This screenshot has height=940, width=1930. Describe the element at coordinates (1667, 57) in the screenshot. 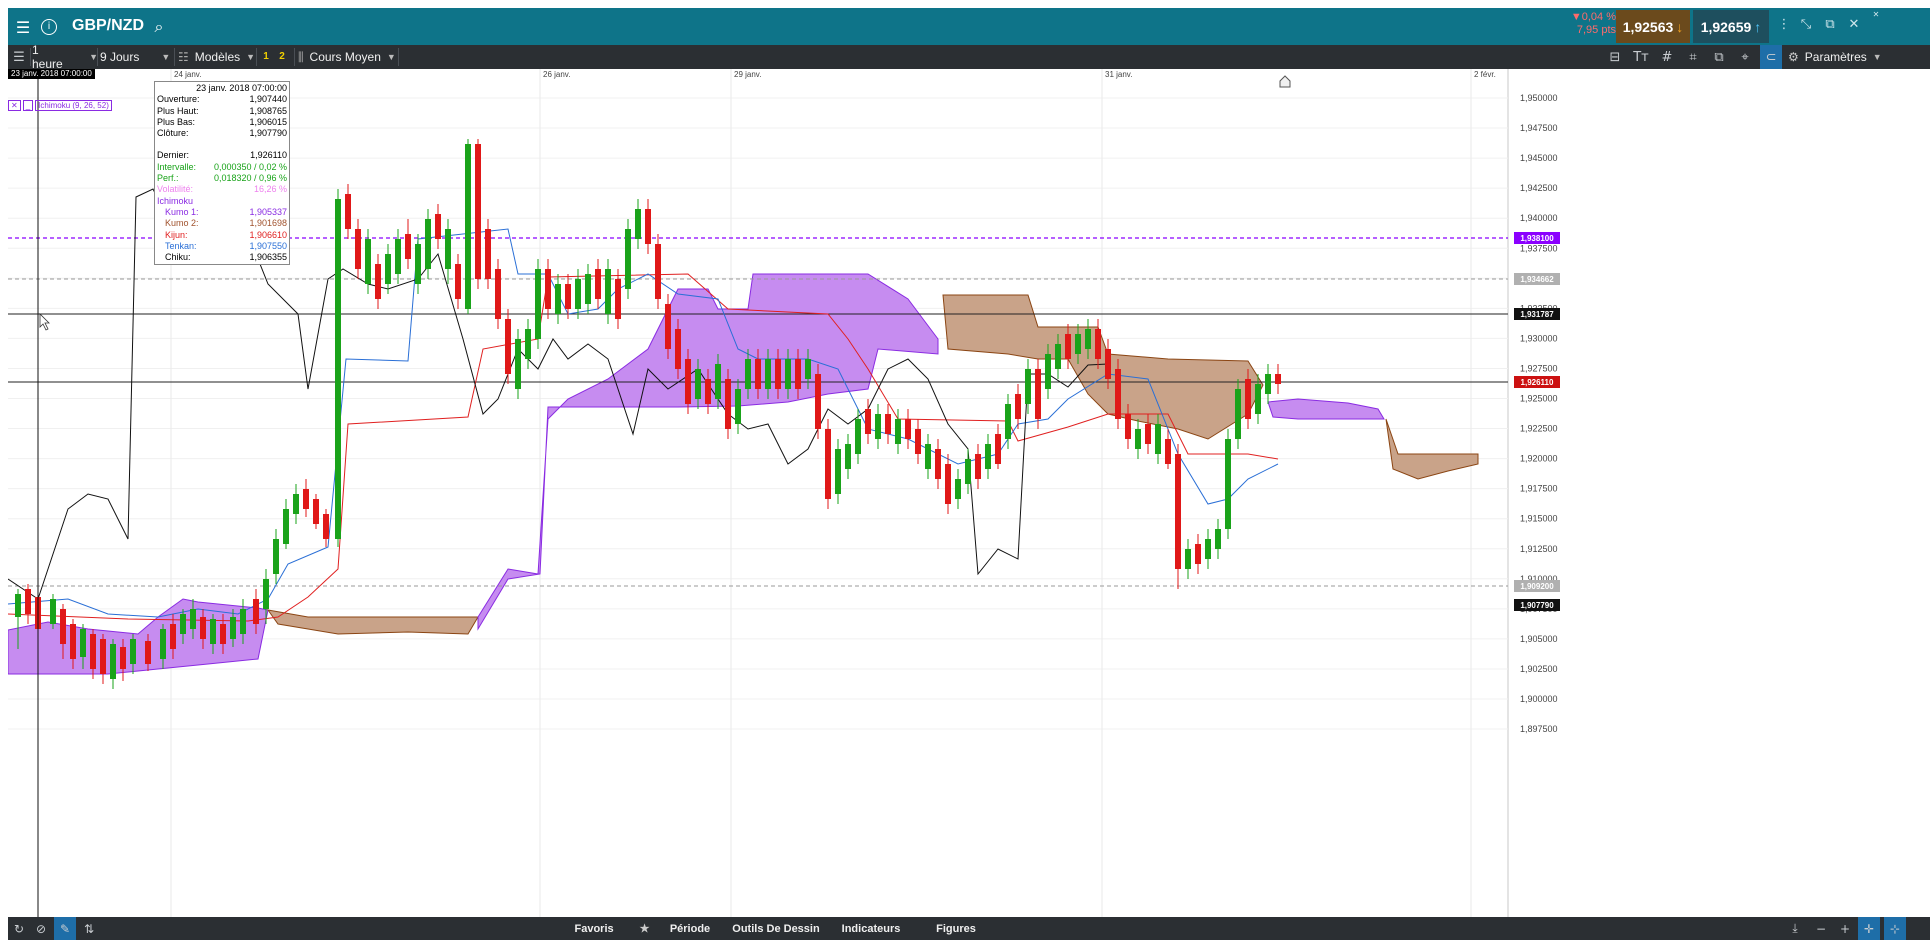

I see `grid-icon: #` at that location.